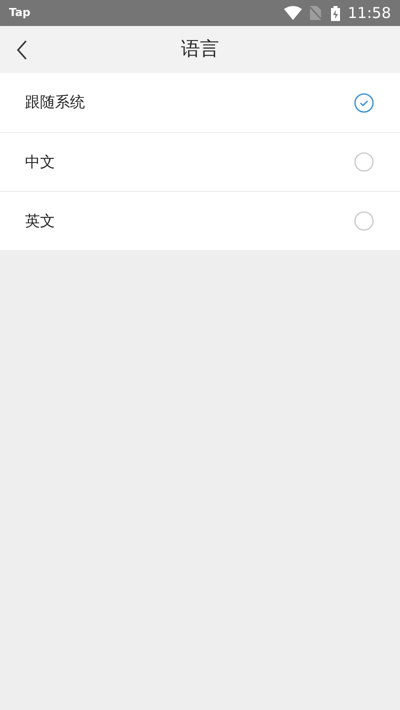 The width and height of the screenshot is (400, 710). I want to click on language-option: 中文, so click(200, 161).